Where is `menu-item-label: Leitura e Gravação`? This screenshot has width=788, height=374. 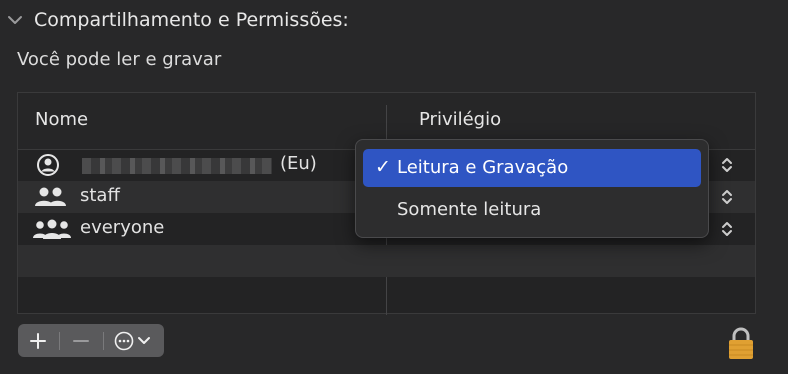 menu-item-label: Leitura e Gravação is located at coordinates (483, 167).